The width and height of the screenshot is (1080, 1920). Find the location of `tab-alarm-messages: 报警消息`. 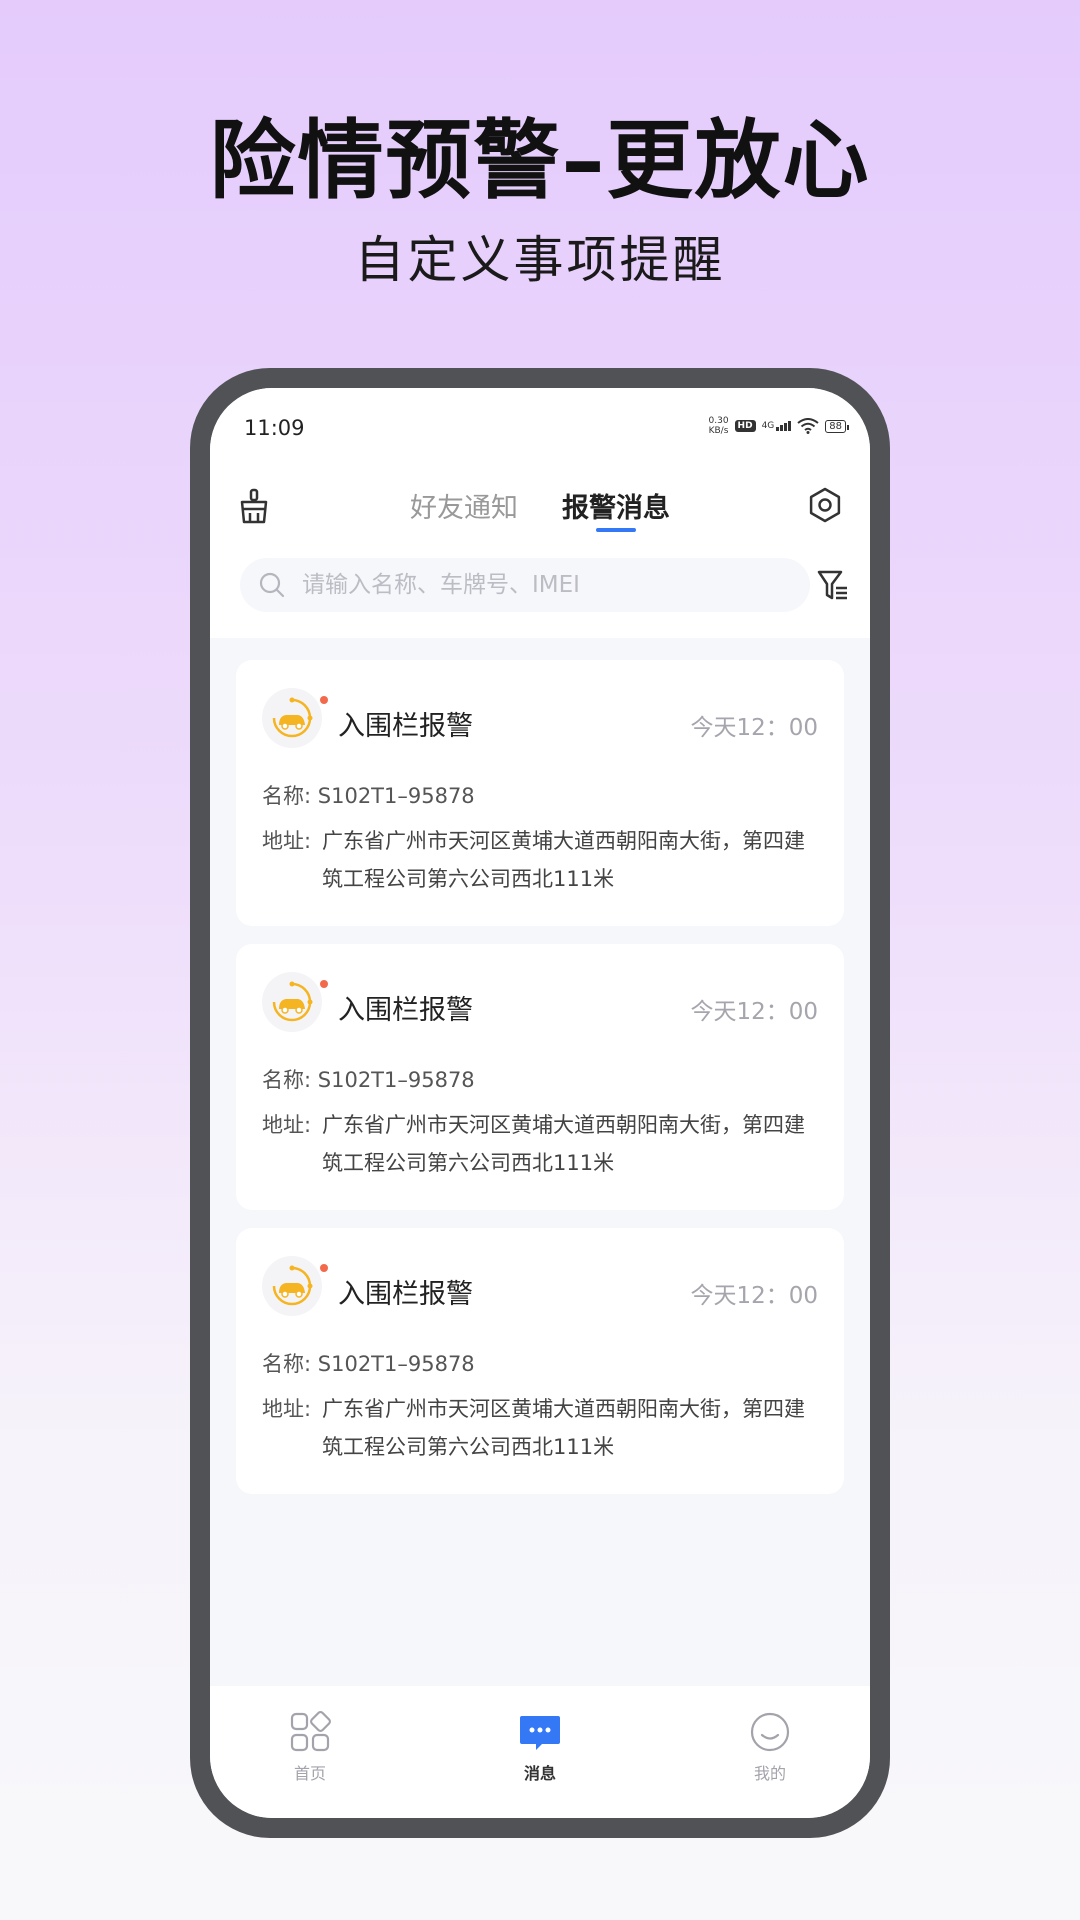

tab-alarm-messages: 报警消息 is located at coordinates (616, 505).